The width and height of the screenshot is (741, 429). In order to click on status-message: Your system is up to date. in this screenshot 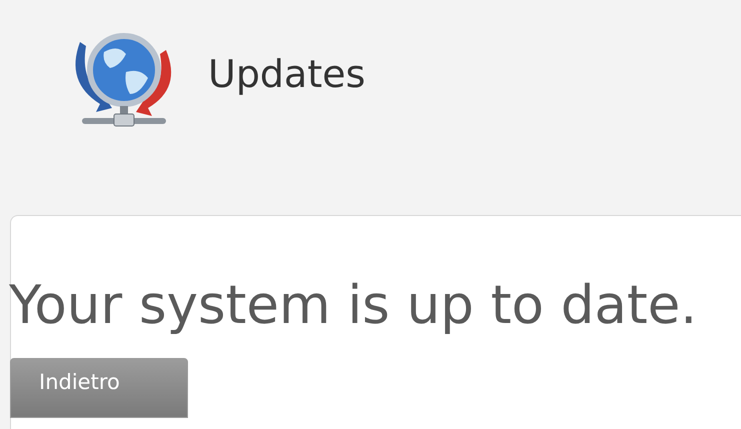, I will do `click(353, 306)`.